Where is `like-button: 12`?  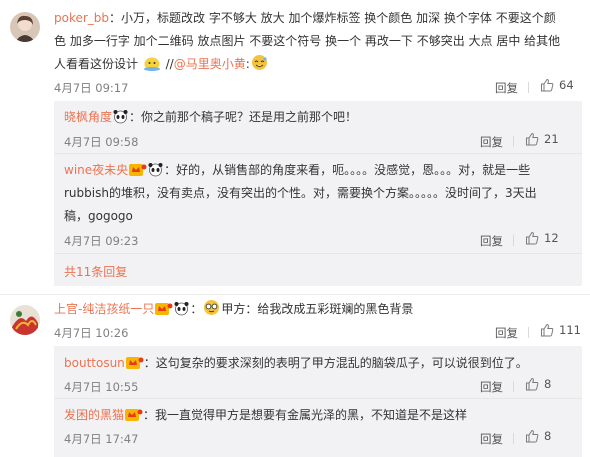 like-button: 12 is located at coordinates (542, 238).